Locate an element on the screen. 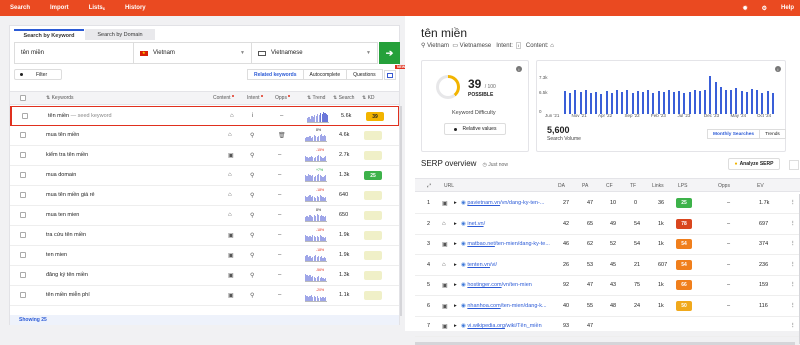 Image resolution: width=800 pixels, height=345 pixels. language-select: Vietnamese ▼ is located at coordinates (315, 53).